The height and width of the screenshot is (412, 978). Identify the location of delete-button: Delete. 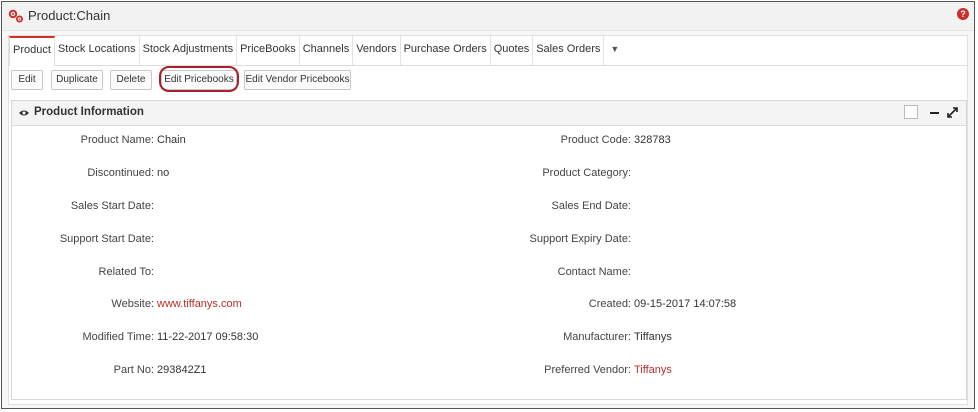
(131, 80).